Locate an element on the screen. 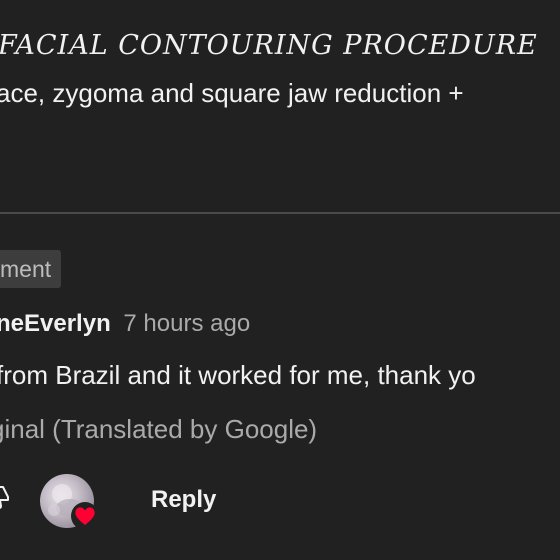 This screenshot has width=560, height=560. thumbs-down-icon is located at coordinates (6, 497).